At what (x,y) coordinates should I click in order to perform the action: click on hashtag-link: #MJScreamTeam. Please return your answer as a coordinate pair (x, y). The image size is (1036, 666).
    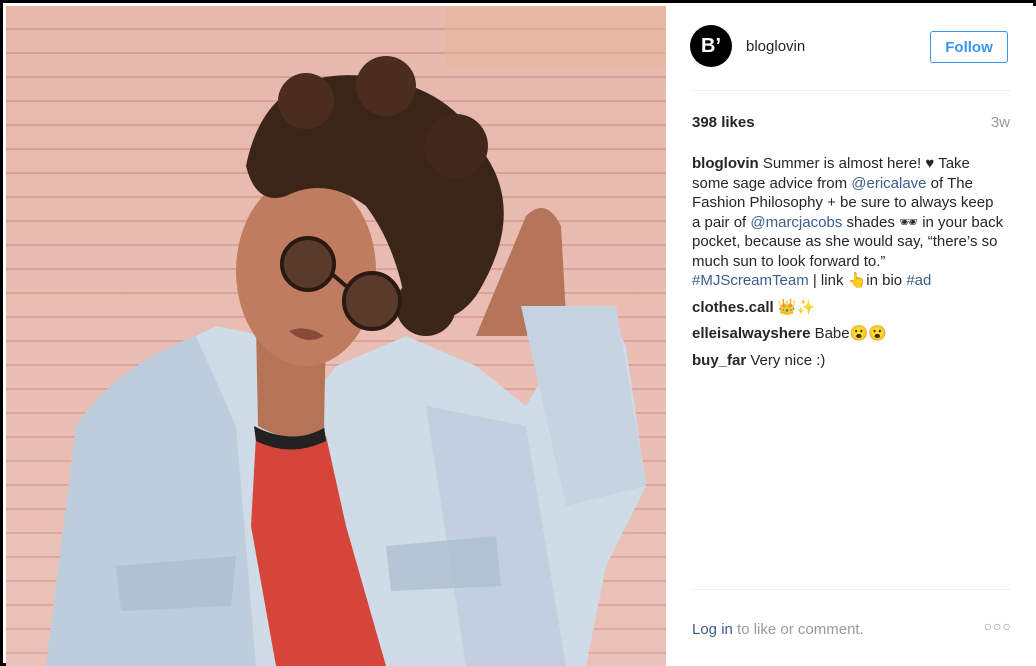
    Looking at the image, I should click on (750, 280).